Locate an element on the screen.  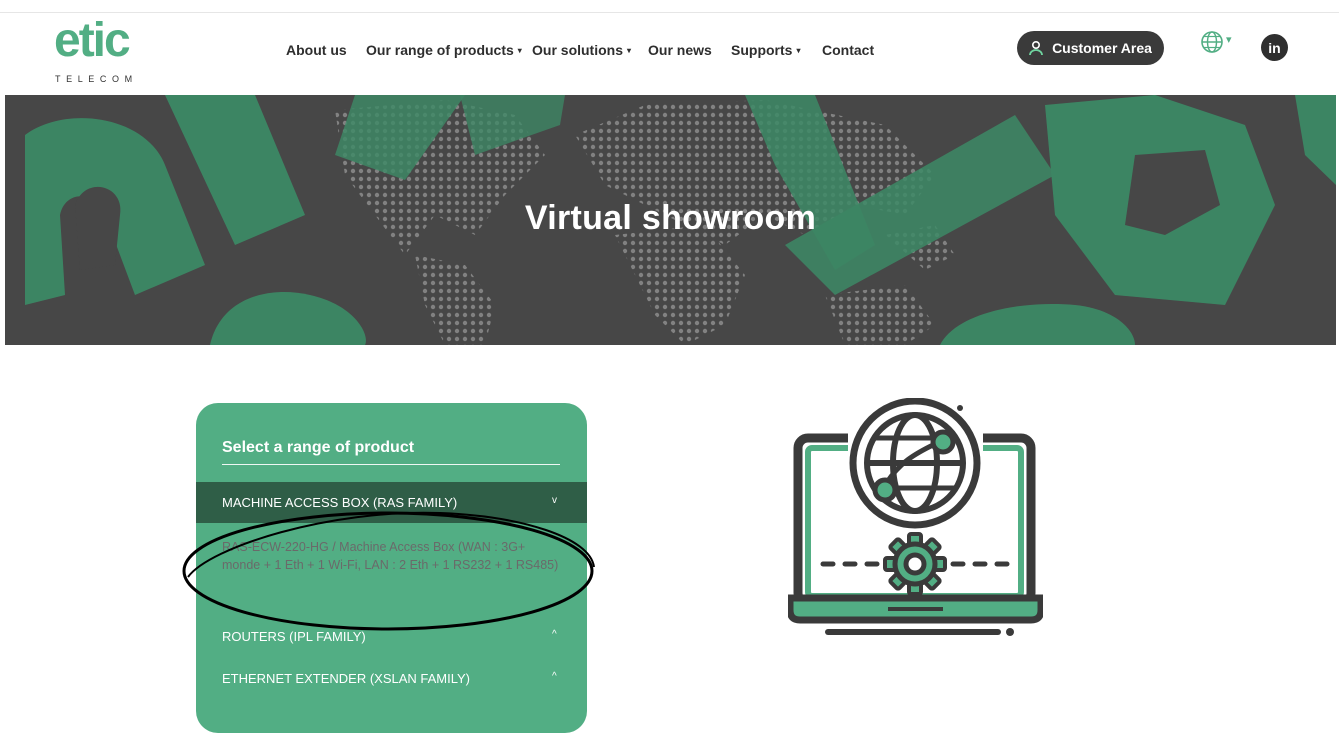
nav-supports: Supports ▾ is located at coordinates (765, 50).